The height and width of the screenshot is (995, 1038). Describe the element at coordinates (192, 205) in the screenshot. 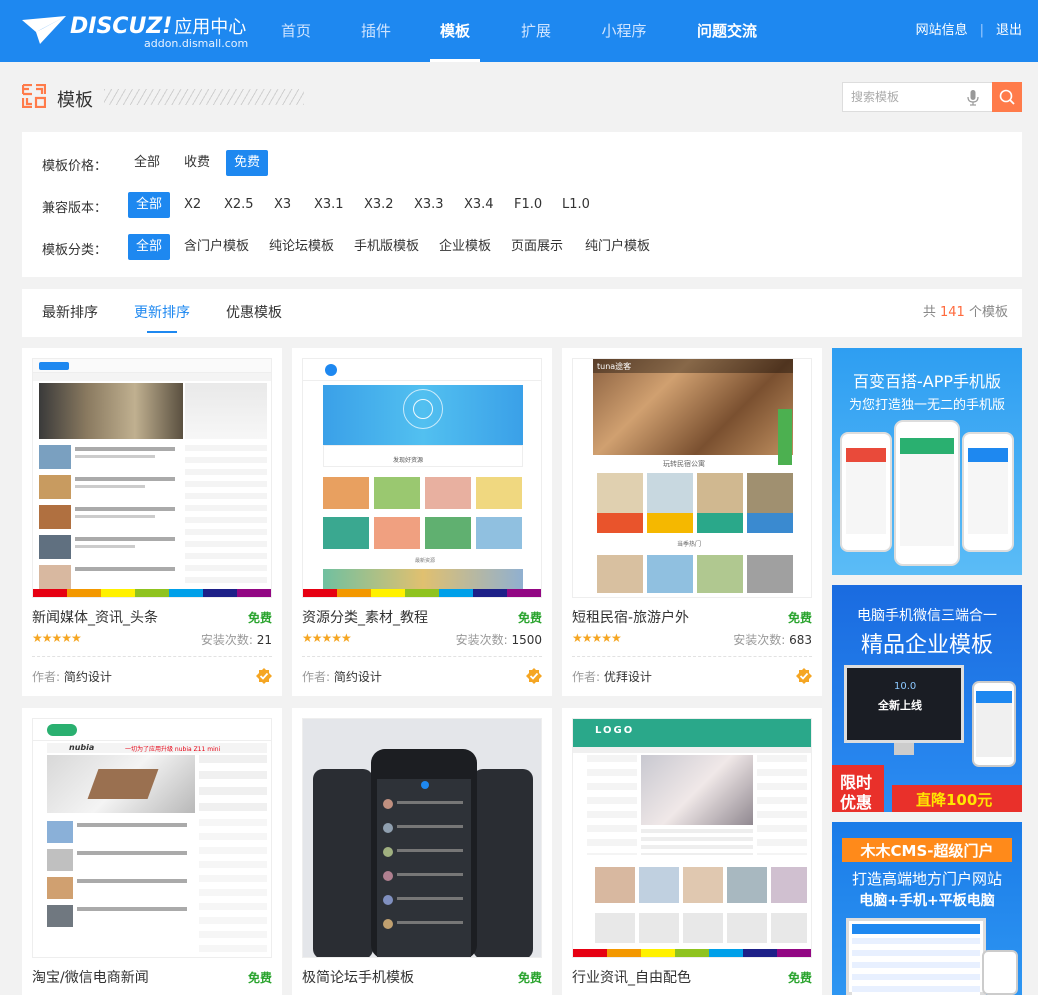

I see `filter-version-x2: X2` at that location.